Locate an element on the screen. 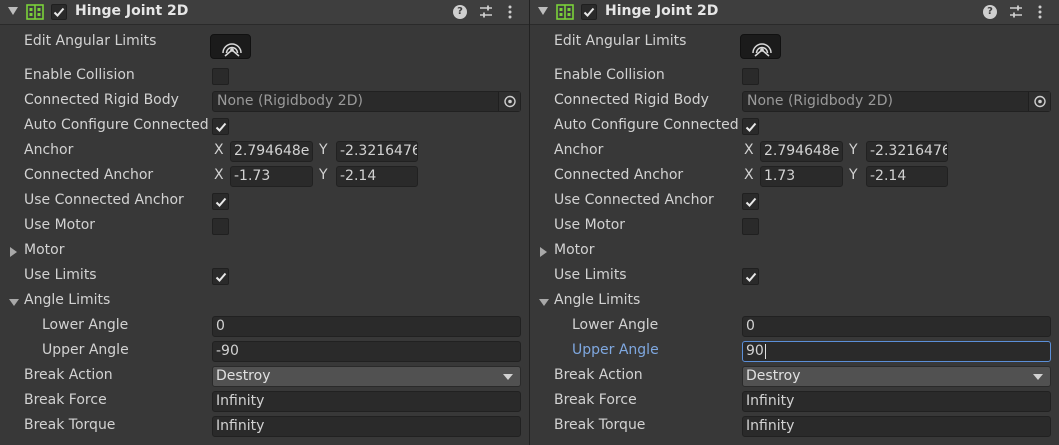 This screenshot has width=1059, height=445. break-torque-row: Break Torque Infinity is located at coordinates (264, 426).